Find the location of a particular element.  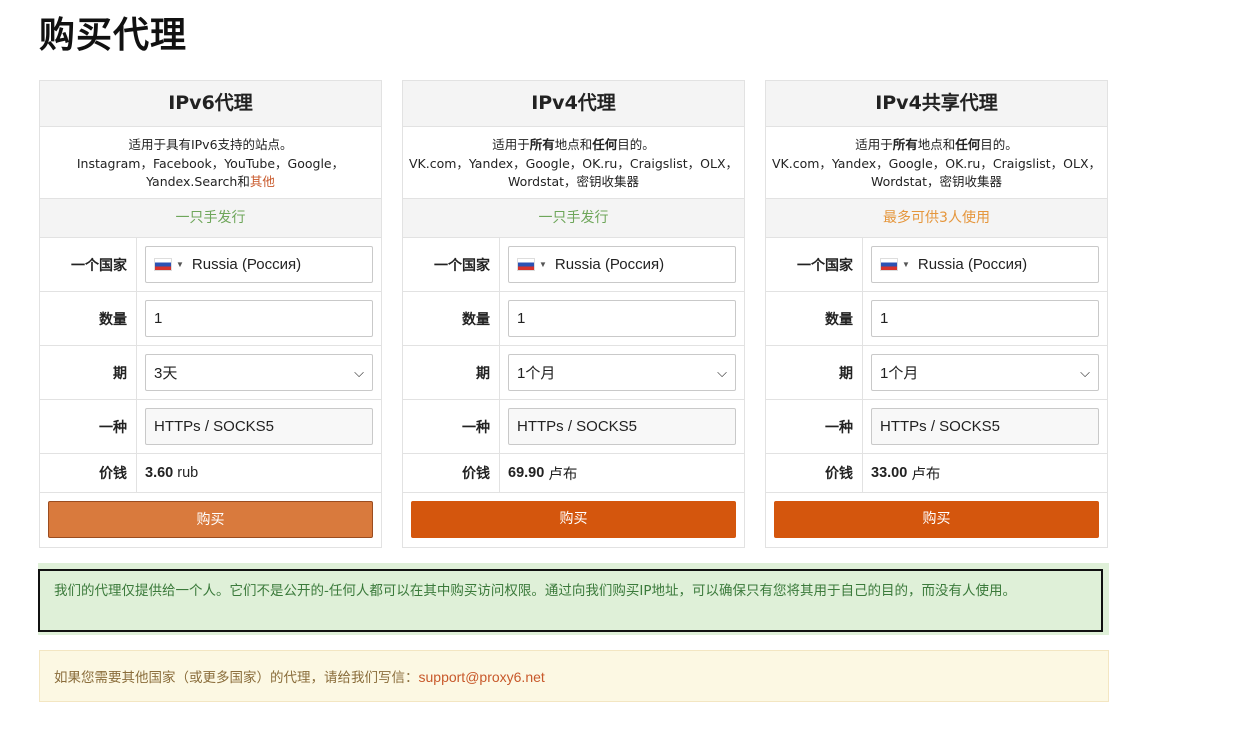

desc-line: Yandex.Search和 is located at coordinates (198, 181).